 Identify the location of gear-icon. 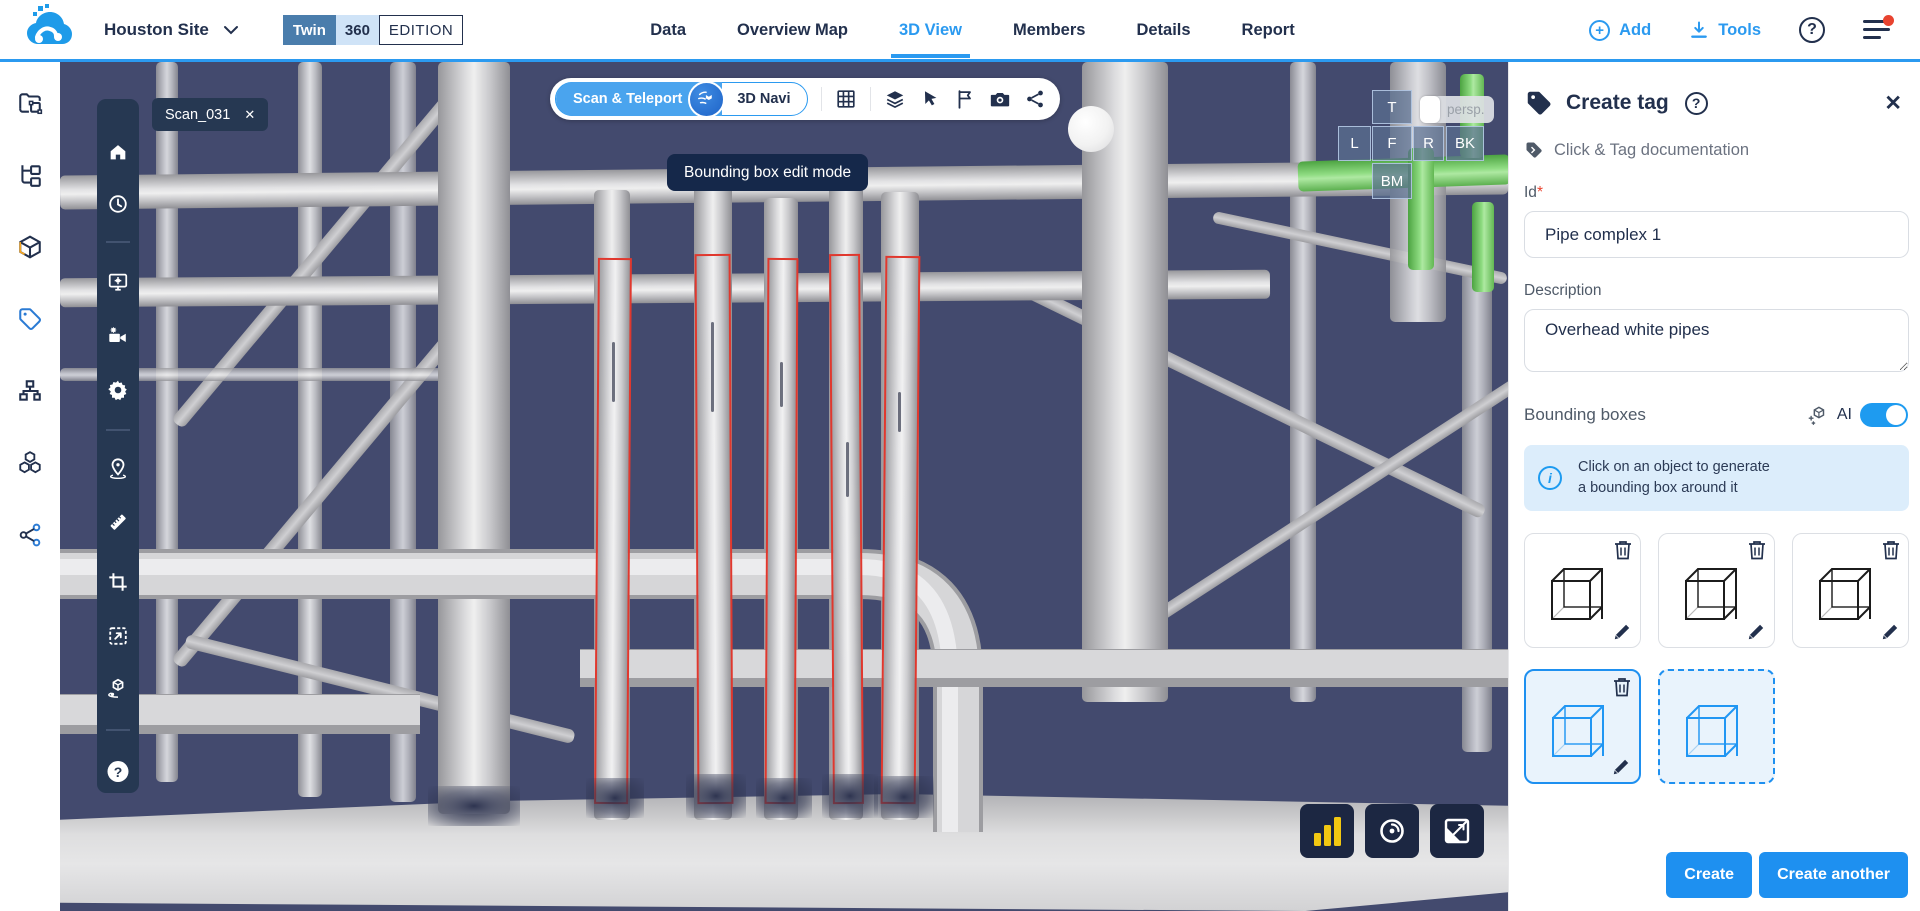
(118, 390).